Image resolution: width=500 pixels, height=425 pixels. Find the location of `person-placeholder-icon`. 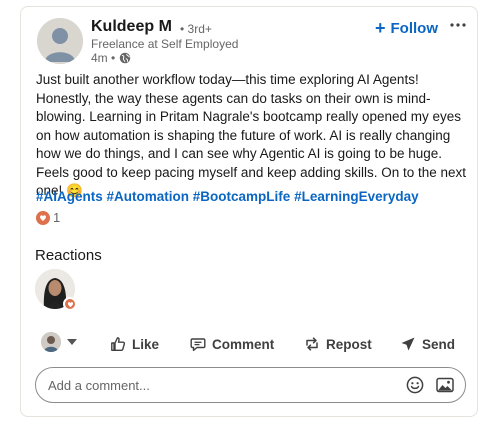

person-placeholder-icon is located at coordinates (60, 41).